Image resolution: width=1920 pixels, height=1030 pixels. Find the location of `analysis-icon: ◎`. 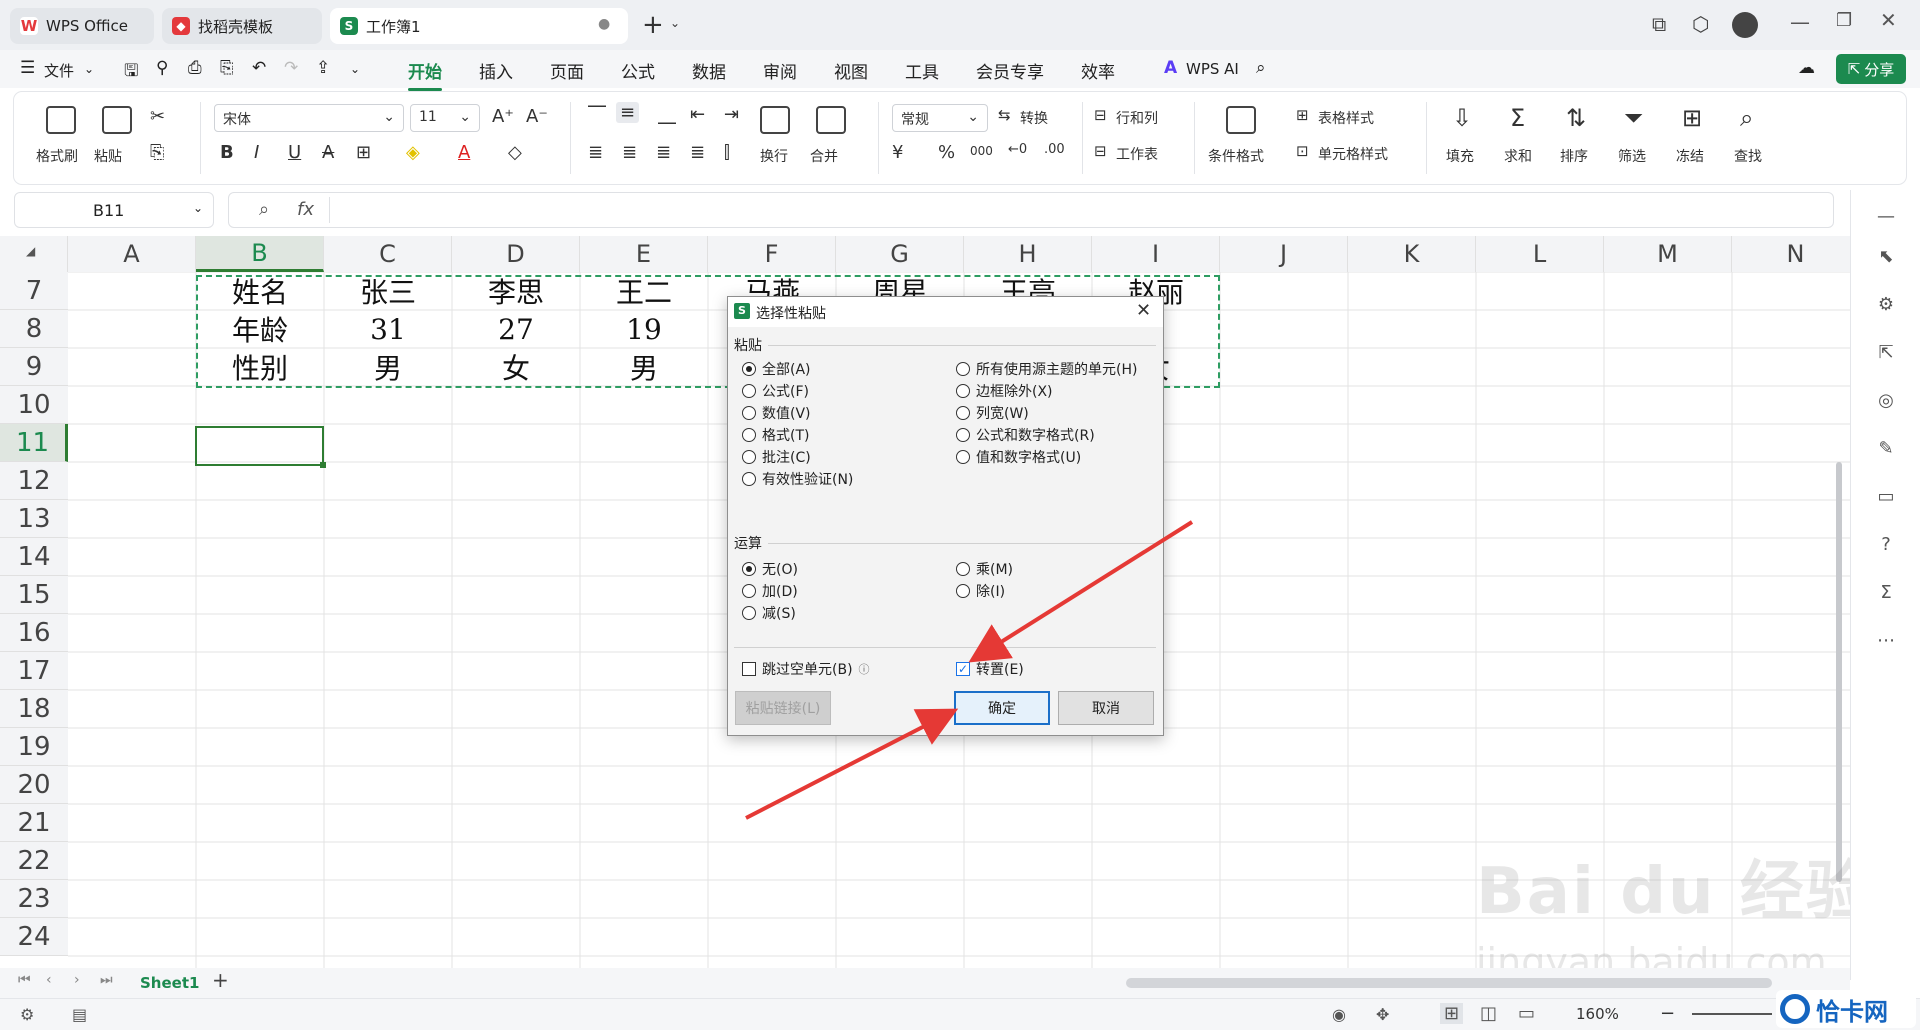

analysis-icon: ◎ is located at coordinates (1886, 401).